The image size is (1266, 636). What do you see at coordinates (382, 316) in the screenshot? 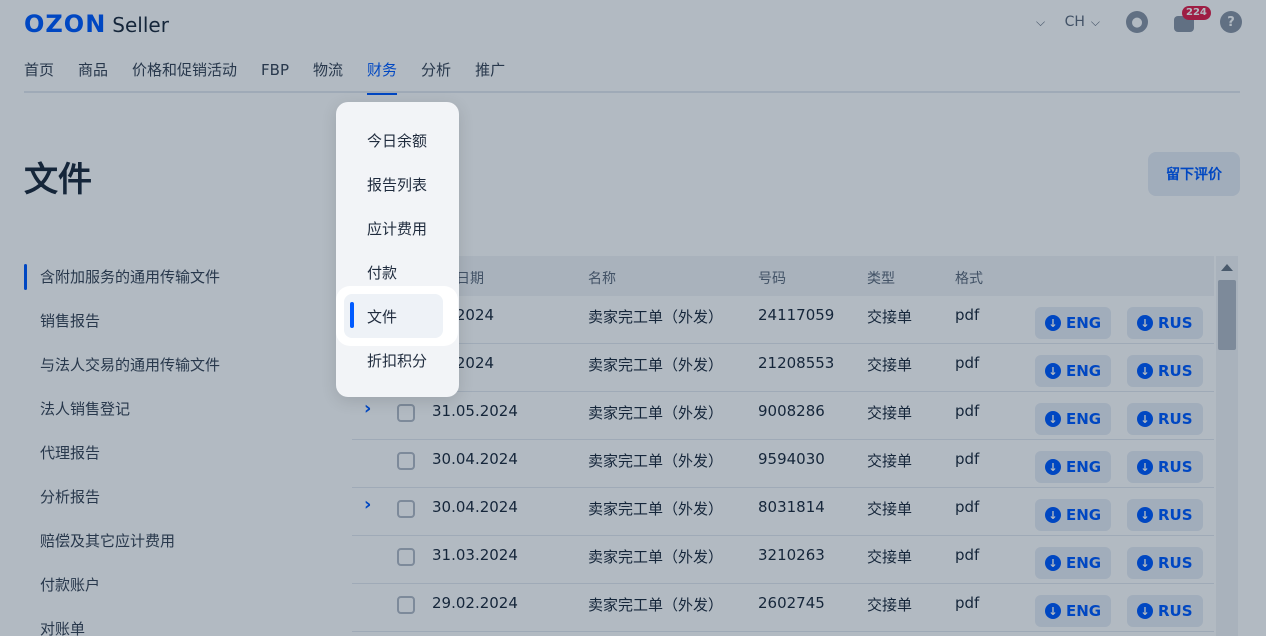
I see `dropdown-item-documents: 文件` at bounding box center [382, 316].